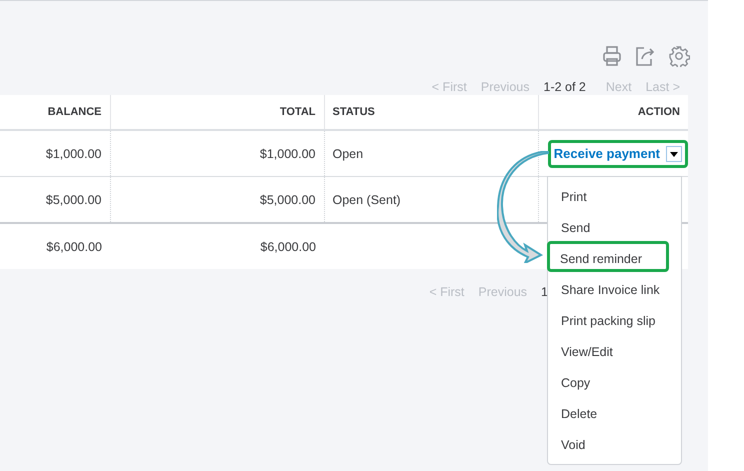 Image resolution: width=744 pixels, height=471 pixels. What do you see at coordinates (217, 112) in the screenshot?
I see `column-header: TOTAL` at bounding box center [217, 112].